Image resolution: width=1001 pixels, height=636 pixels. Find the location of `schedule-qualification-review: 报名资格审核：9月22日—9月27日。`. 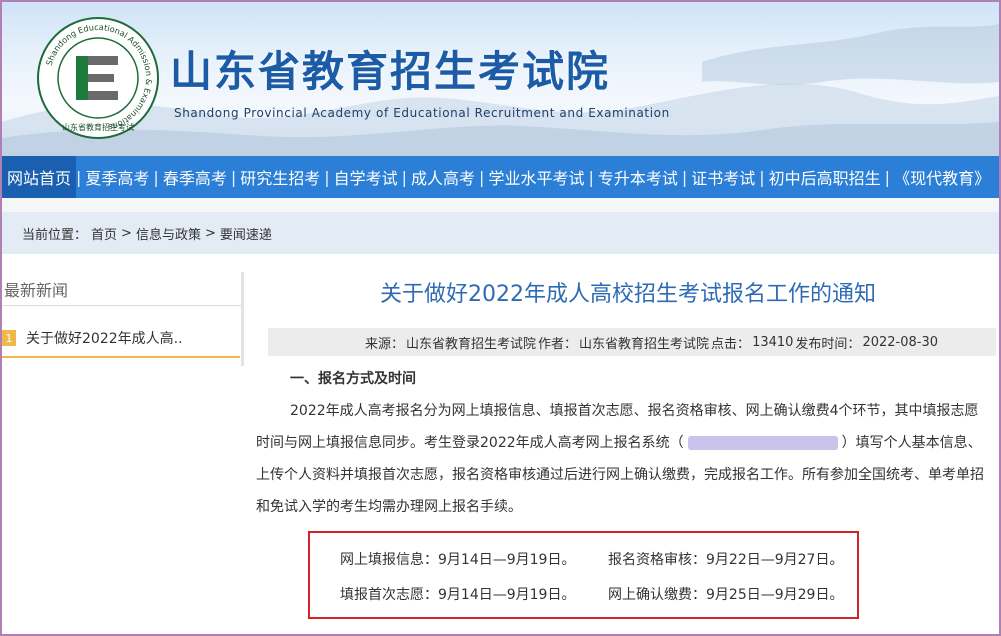

schedule-qualification-review: 报名资格审核：9月22日—9月27日。 is located at coordinates (725, 559).